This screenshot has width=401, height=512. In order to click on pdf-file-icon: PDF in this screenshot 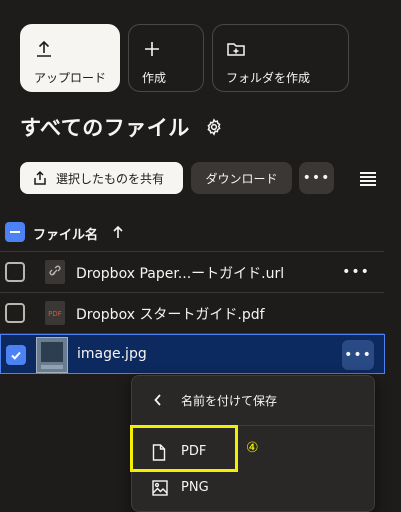, I will do `click(55, 313)`.